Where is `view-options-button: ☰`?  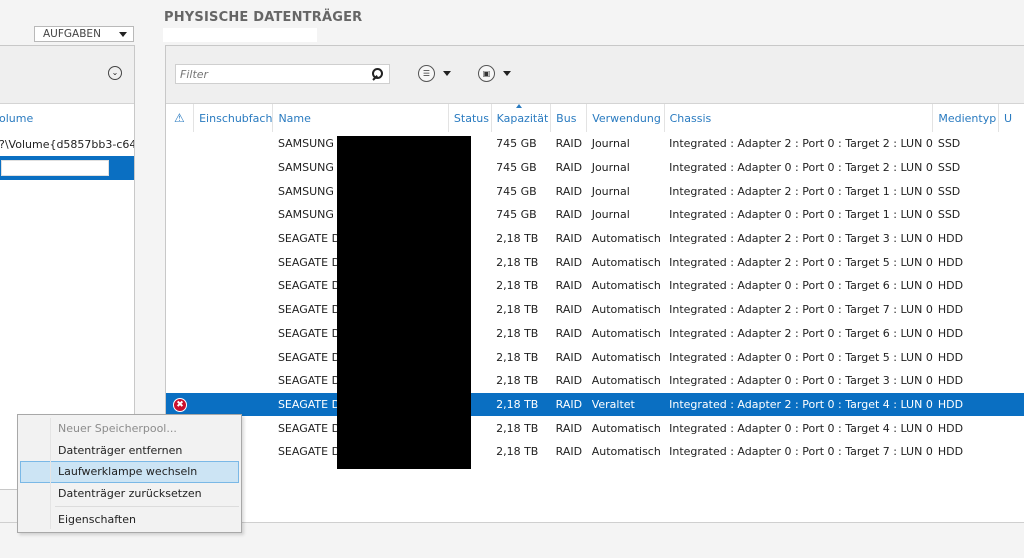
view-options-button: ☰ is located at coordinates (434, 73).